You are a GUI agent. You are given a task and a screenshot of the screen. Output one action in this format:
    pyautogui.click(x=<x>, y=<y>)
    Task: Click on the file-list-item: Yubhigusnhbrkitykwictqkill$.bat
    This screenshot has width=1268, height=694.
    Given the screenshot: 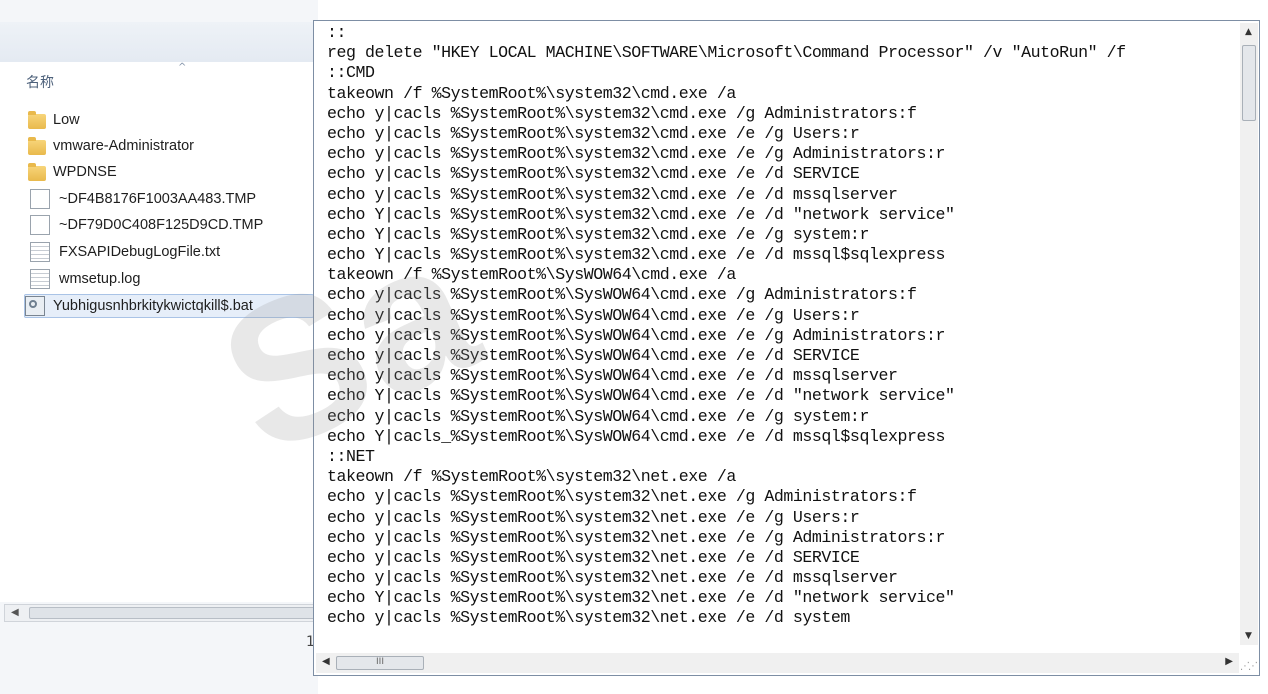 What is the action you would take?
    pyautogui.click(x=169, y=306)
    